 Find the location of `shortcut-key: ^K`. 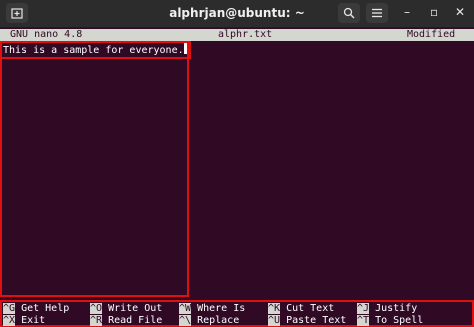

shortcut-key: ^K is located at coordinates (274, 308).